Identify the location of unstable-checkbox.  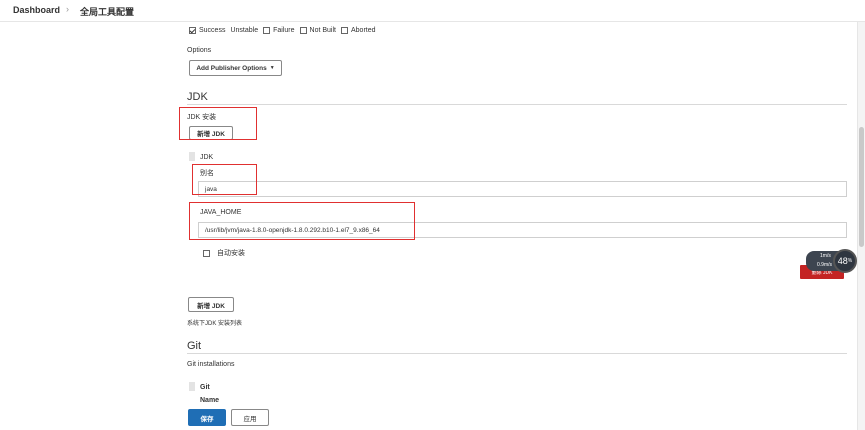
(267, 30).